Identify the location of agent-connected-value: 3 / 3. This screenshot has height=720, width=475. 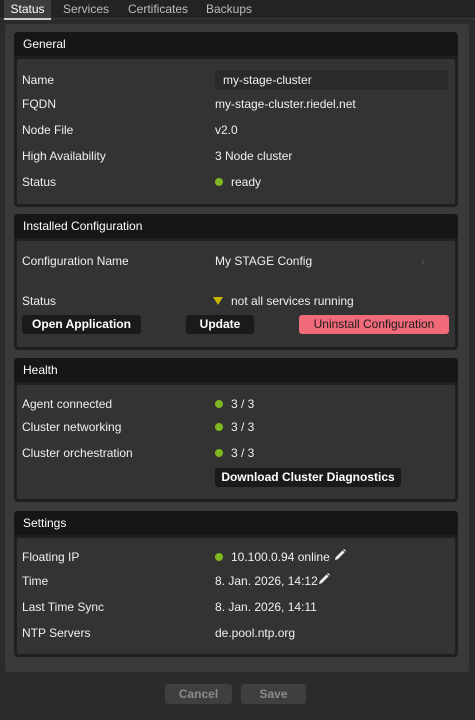
(243, 404).